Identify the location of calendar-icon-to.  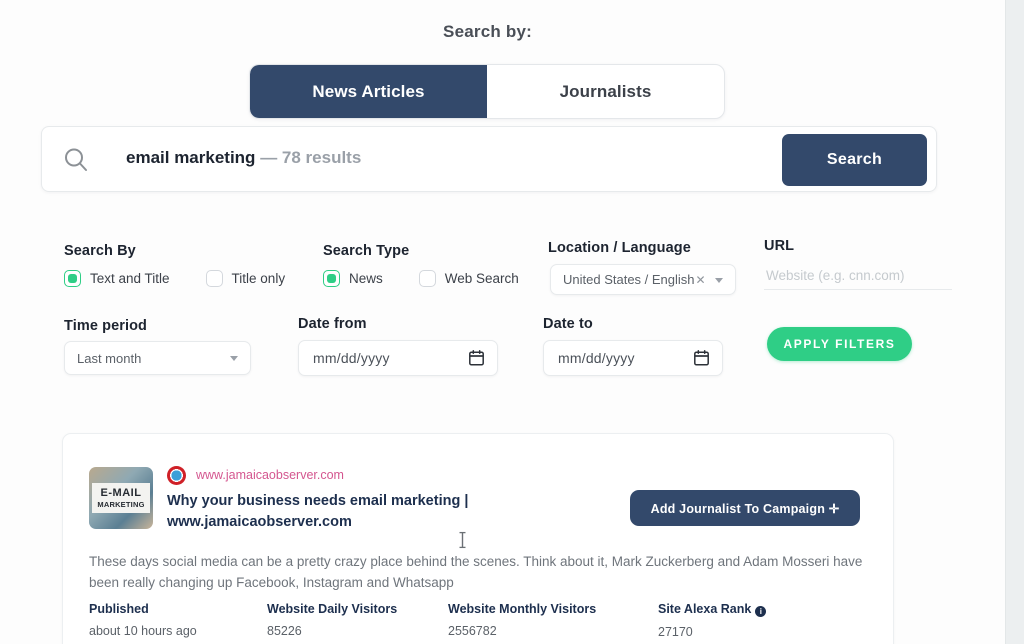
(701, 358).